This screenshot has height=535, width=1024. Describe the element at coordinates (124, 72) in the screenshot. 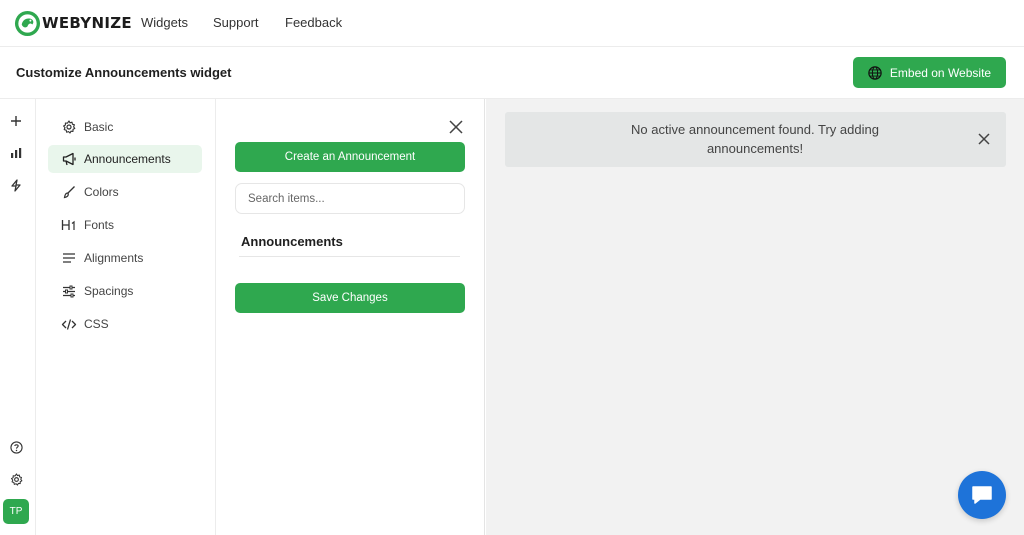

I see `page-title: Customize Announcements widget` at that location.